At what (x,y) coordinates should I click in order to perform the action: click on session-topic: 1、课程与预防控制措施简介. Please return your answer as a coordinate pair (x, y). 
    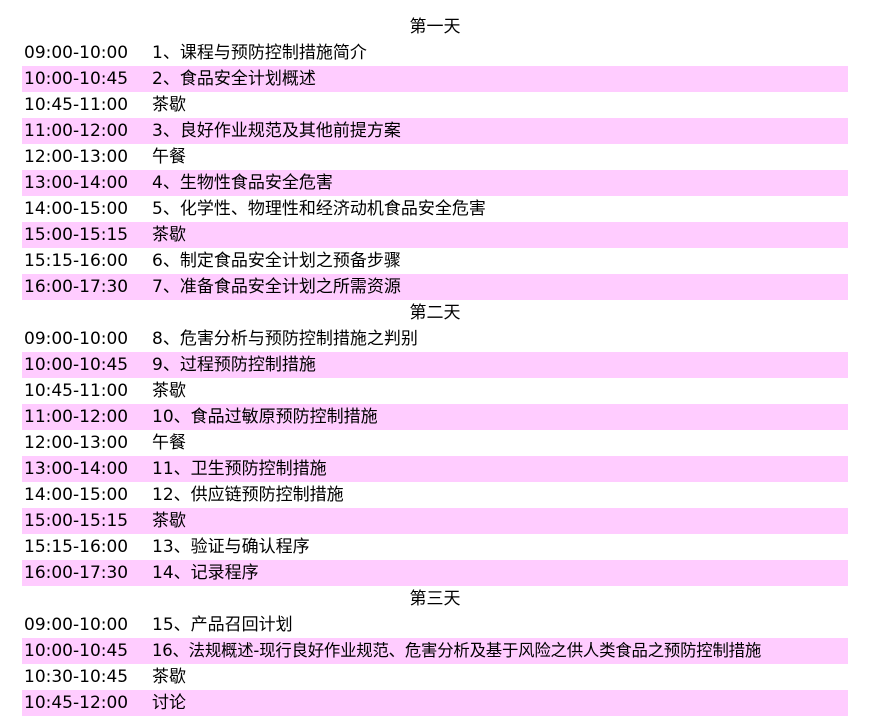
    Looking at the image, I should click on (259, 53).